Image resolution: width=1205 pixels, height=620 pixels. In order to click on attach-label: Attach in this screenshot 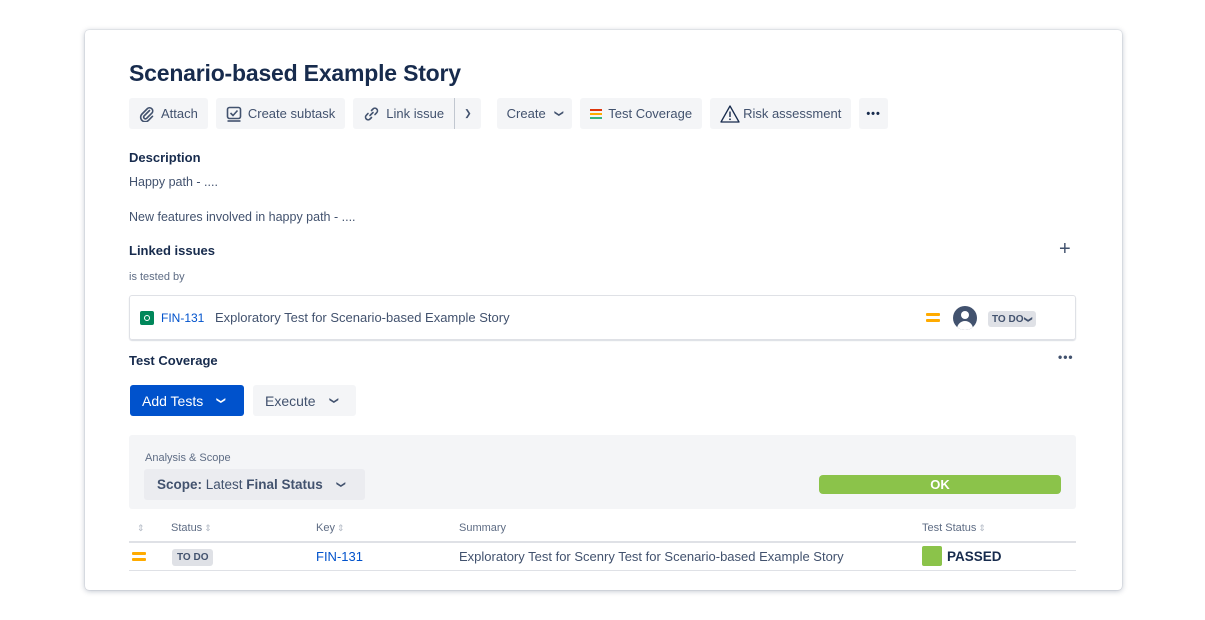, I will do `click(179, 113)`.